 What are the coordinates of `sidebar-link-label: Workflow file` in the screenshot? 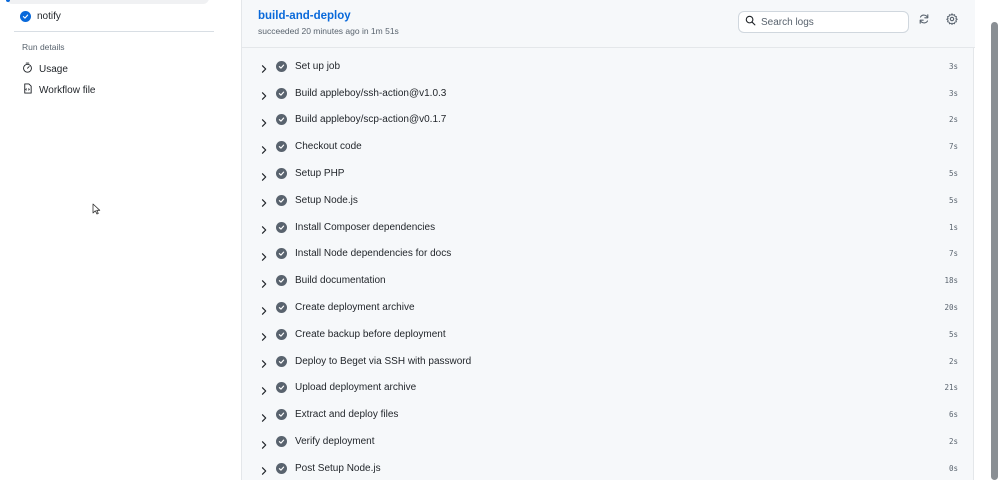 It's located at (67, 90).